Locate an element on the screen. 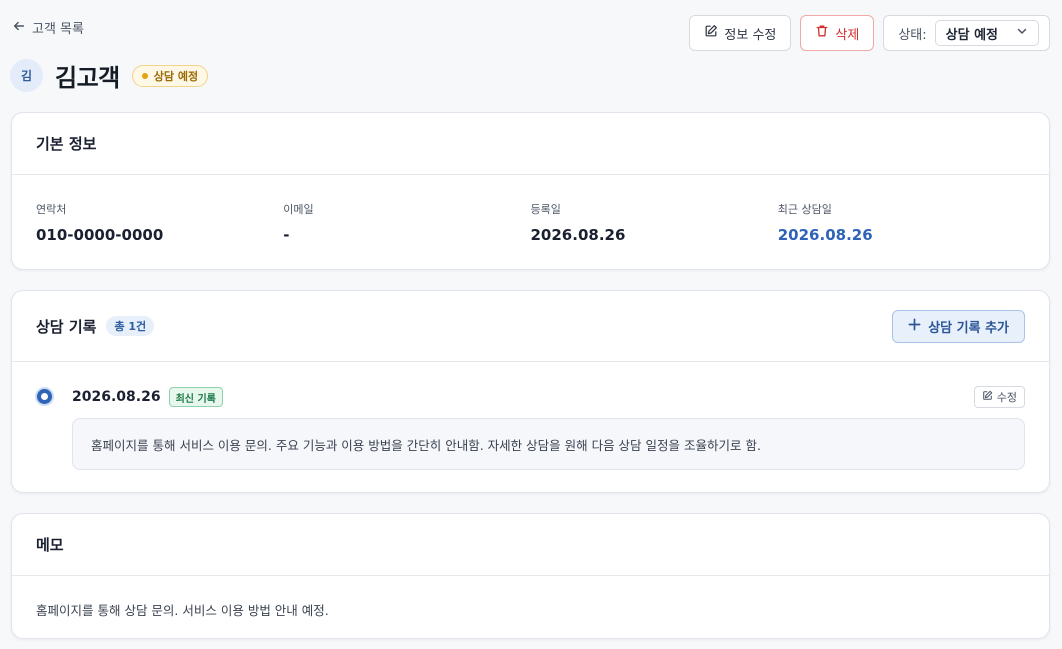 The width and height of the screenshot is (1062, 649). record-date-wrap: 2026.08.26 최신 기록 is located at coordinates (147, 397).